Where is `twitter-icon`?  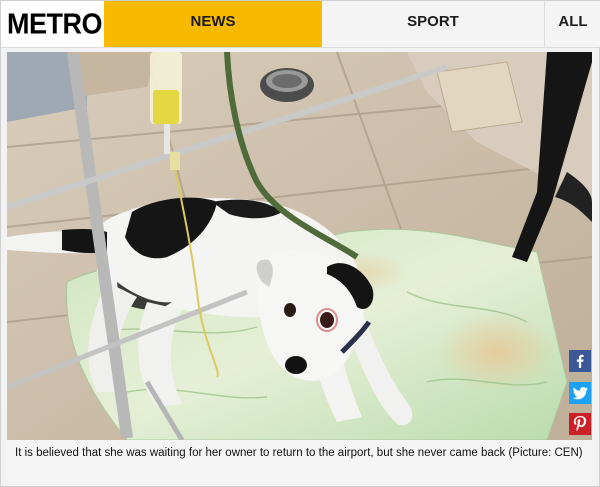
twitter-icon is located at coordinates (580, 392).